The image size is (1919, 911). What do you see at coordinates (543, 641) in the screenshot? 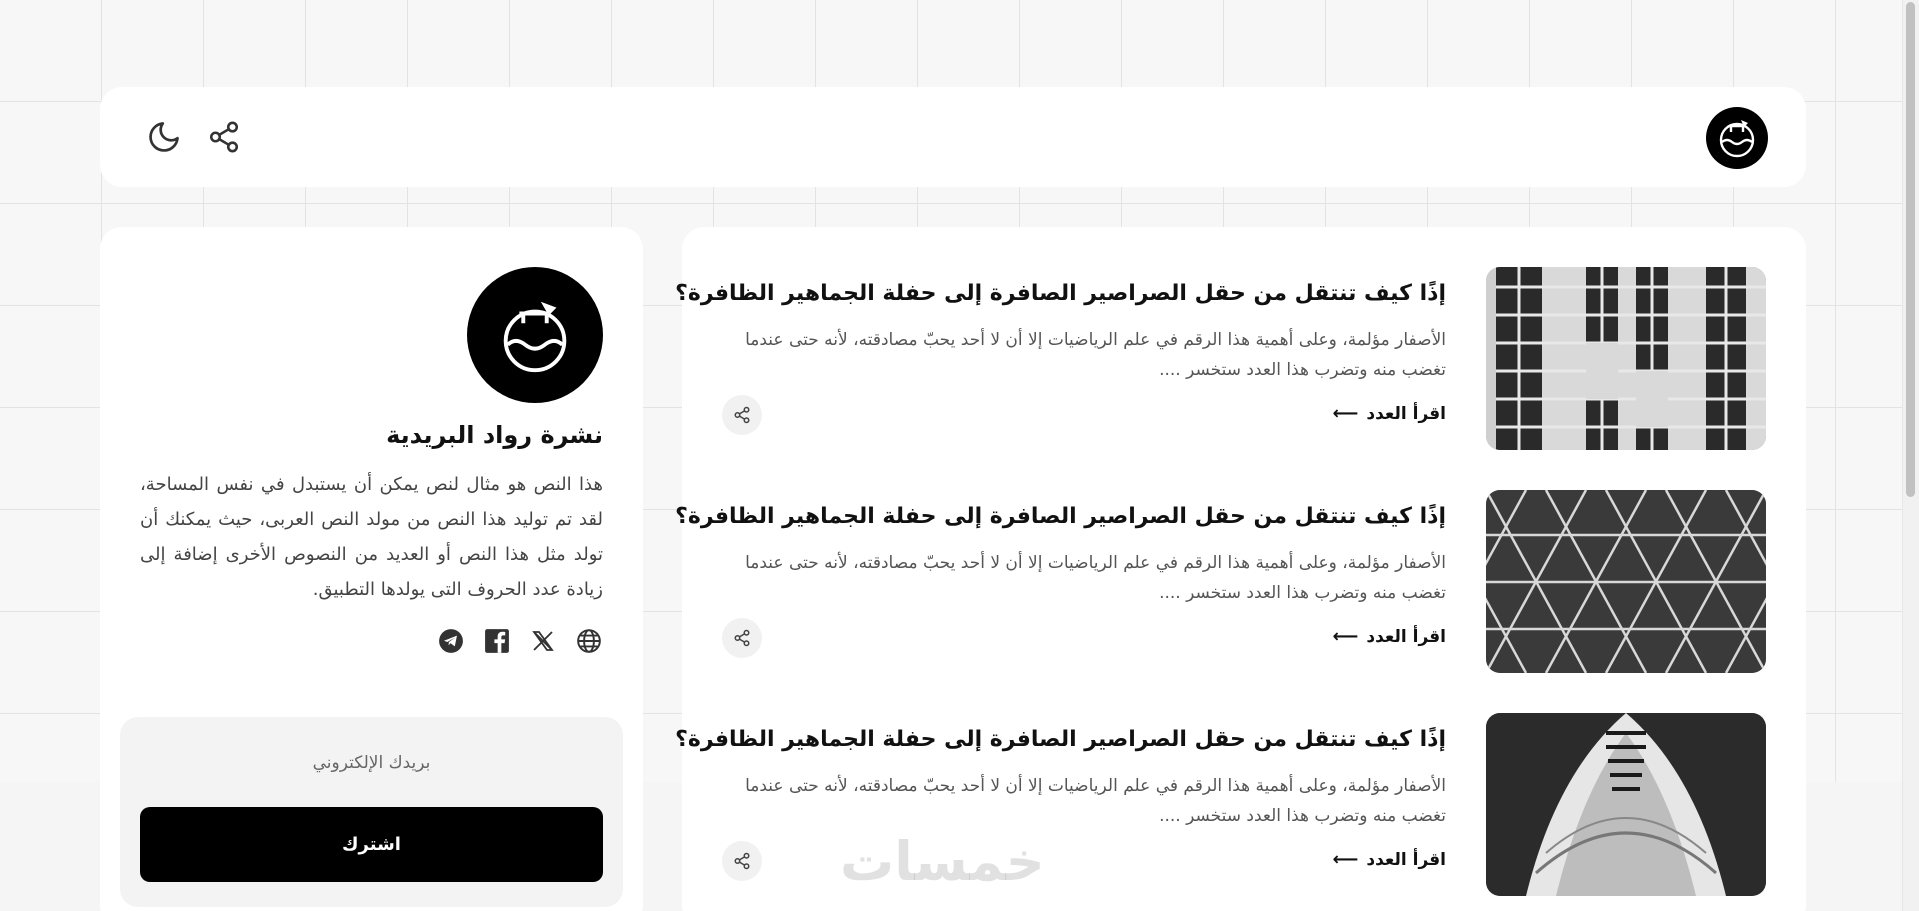
I see `x-icon` at bounding box center [543, 641].